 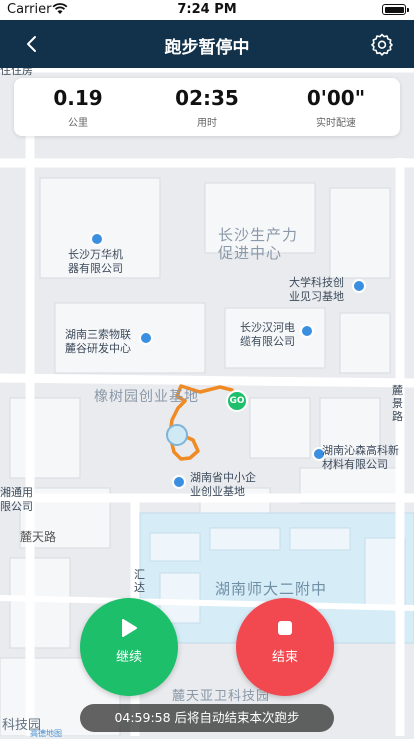 I want to click on duration-label: 用时, so click(x=207, y=123).